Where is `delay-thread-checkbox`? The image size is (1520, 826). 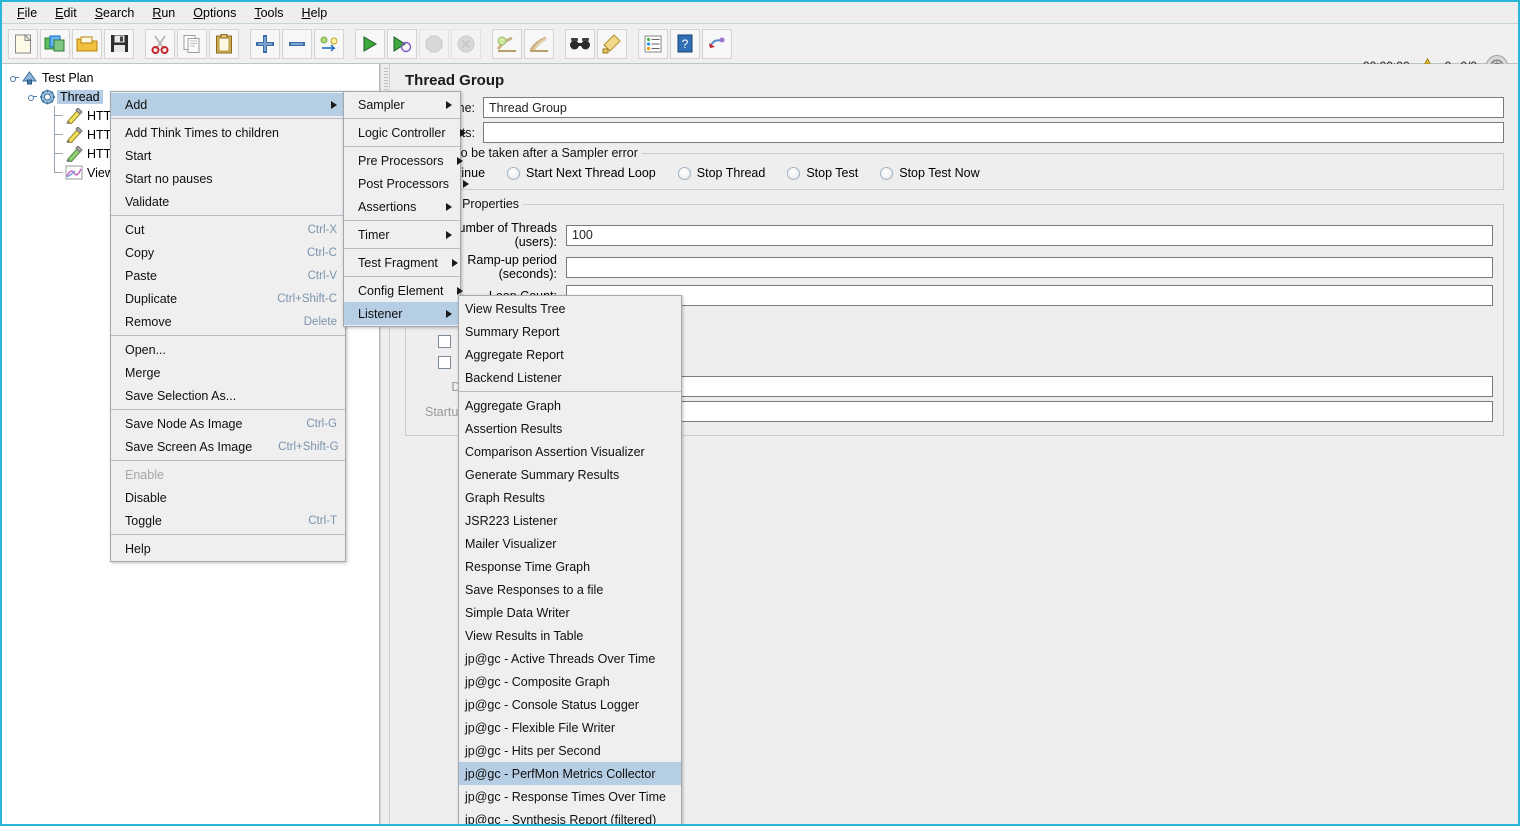
delay-thread-checkbox is located at coordinates (444, 341).